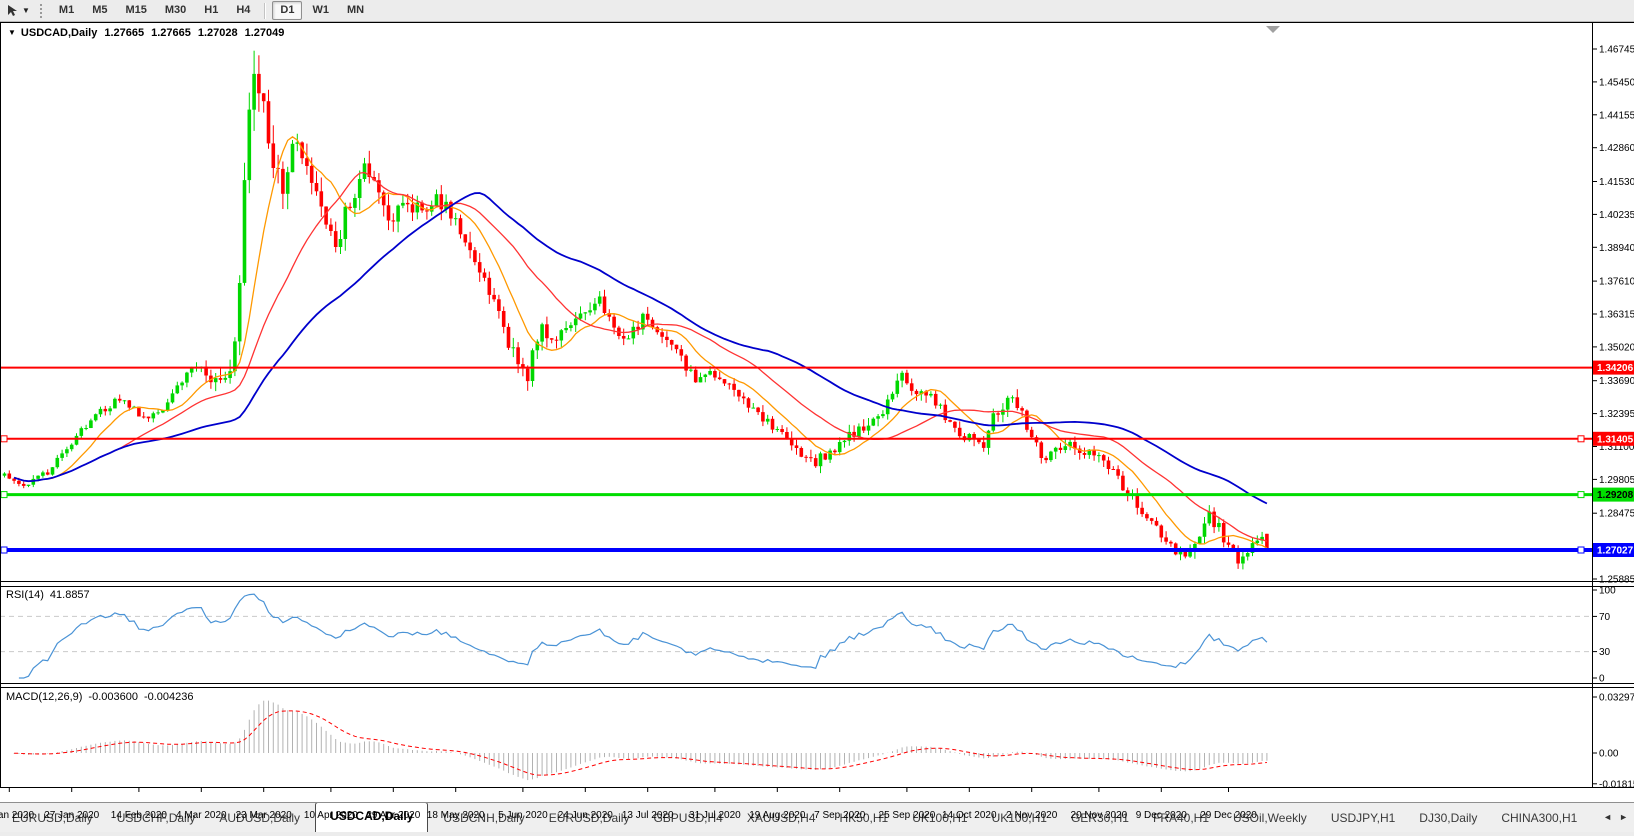  Describe the element at coordinates (618, 790) in the screenshot. I see `date-axis-ticks` at that location.